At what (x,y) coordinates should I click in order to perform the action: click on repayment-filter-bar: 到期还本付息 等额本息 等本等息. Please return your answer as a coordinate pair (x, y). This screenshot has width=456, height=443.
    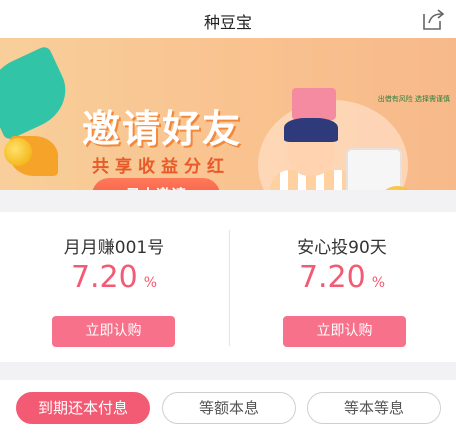
    Looking at the image, I should click on (228, 411).